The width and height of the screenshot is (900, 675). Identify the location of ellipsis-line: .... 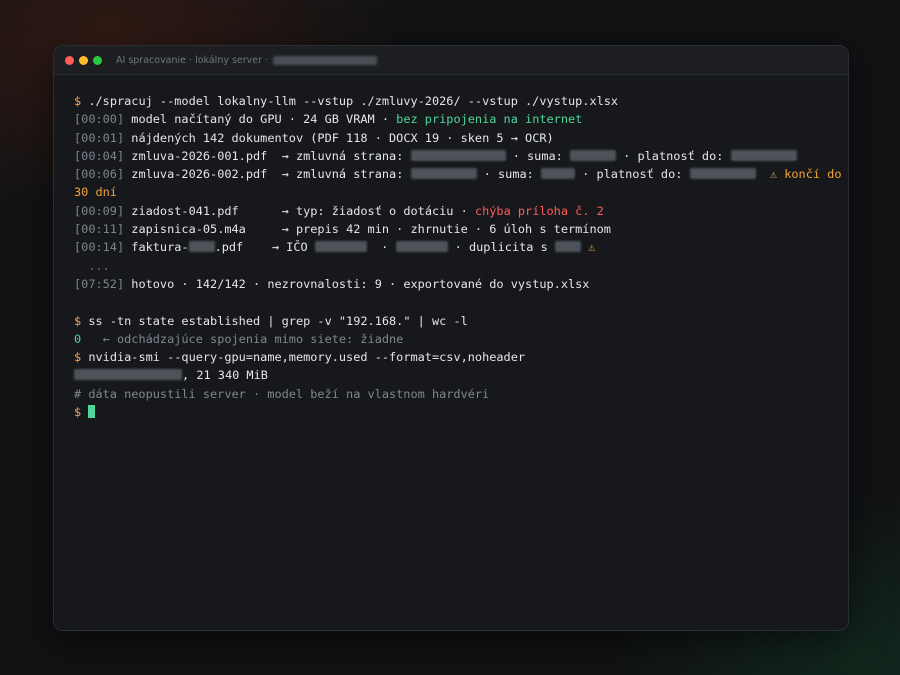
(461, 266).